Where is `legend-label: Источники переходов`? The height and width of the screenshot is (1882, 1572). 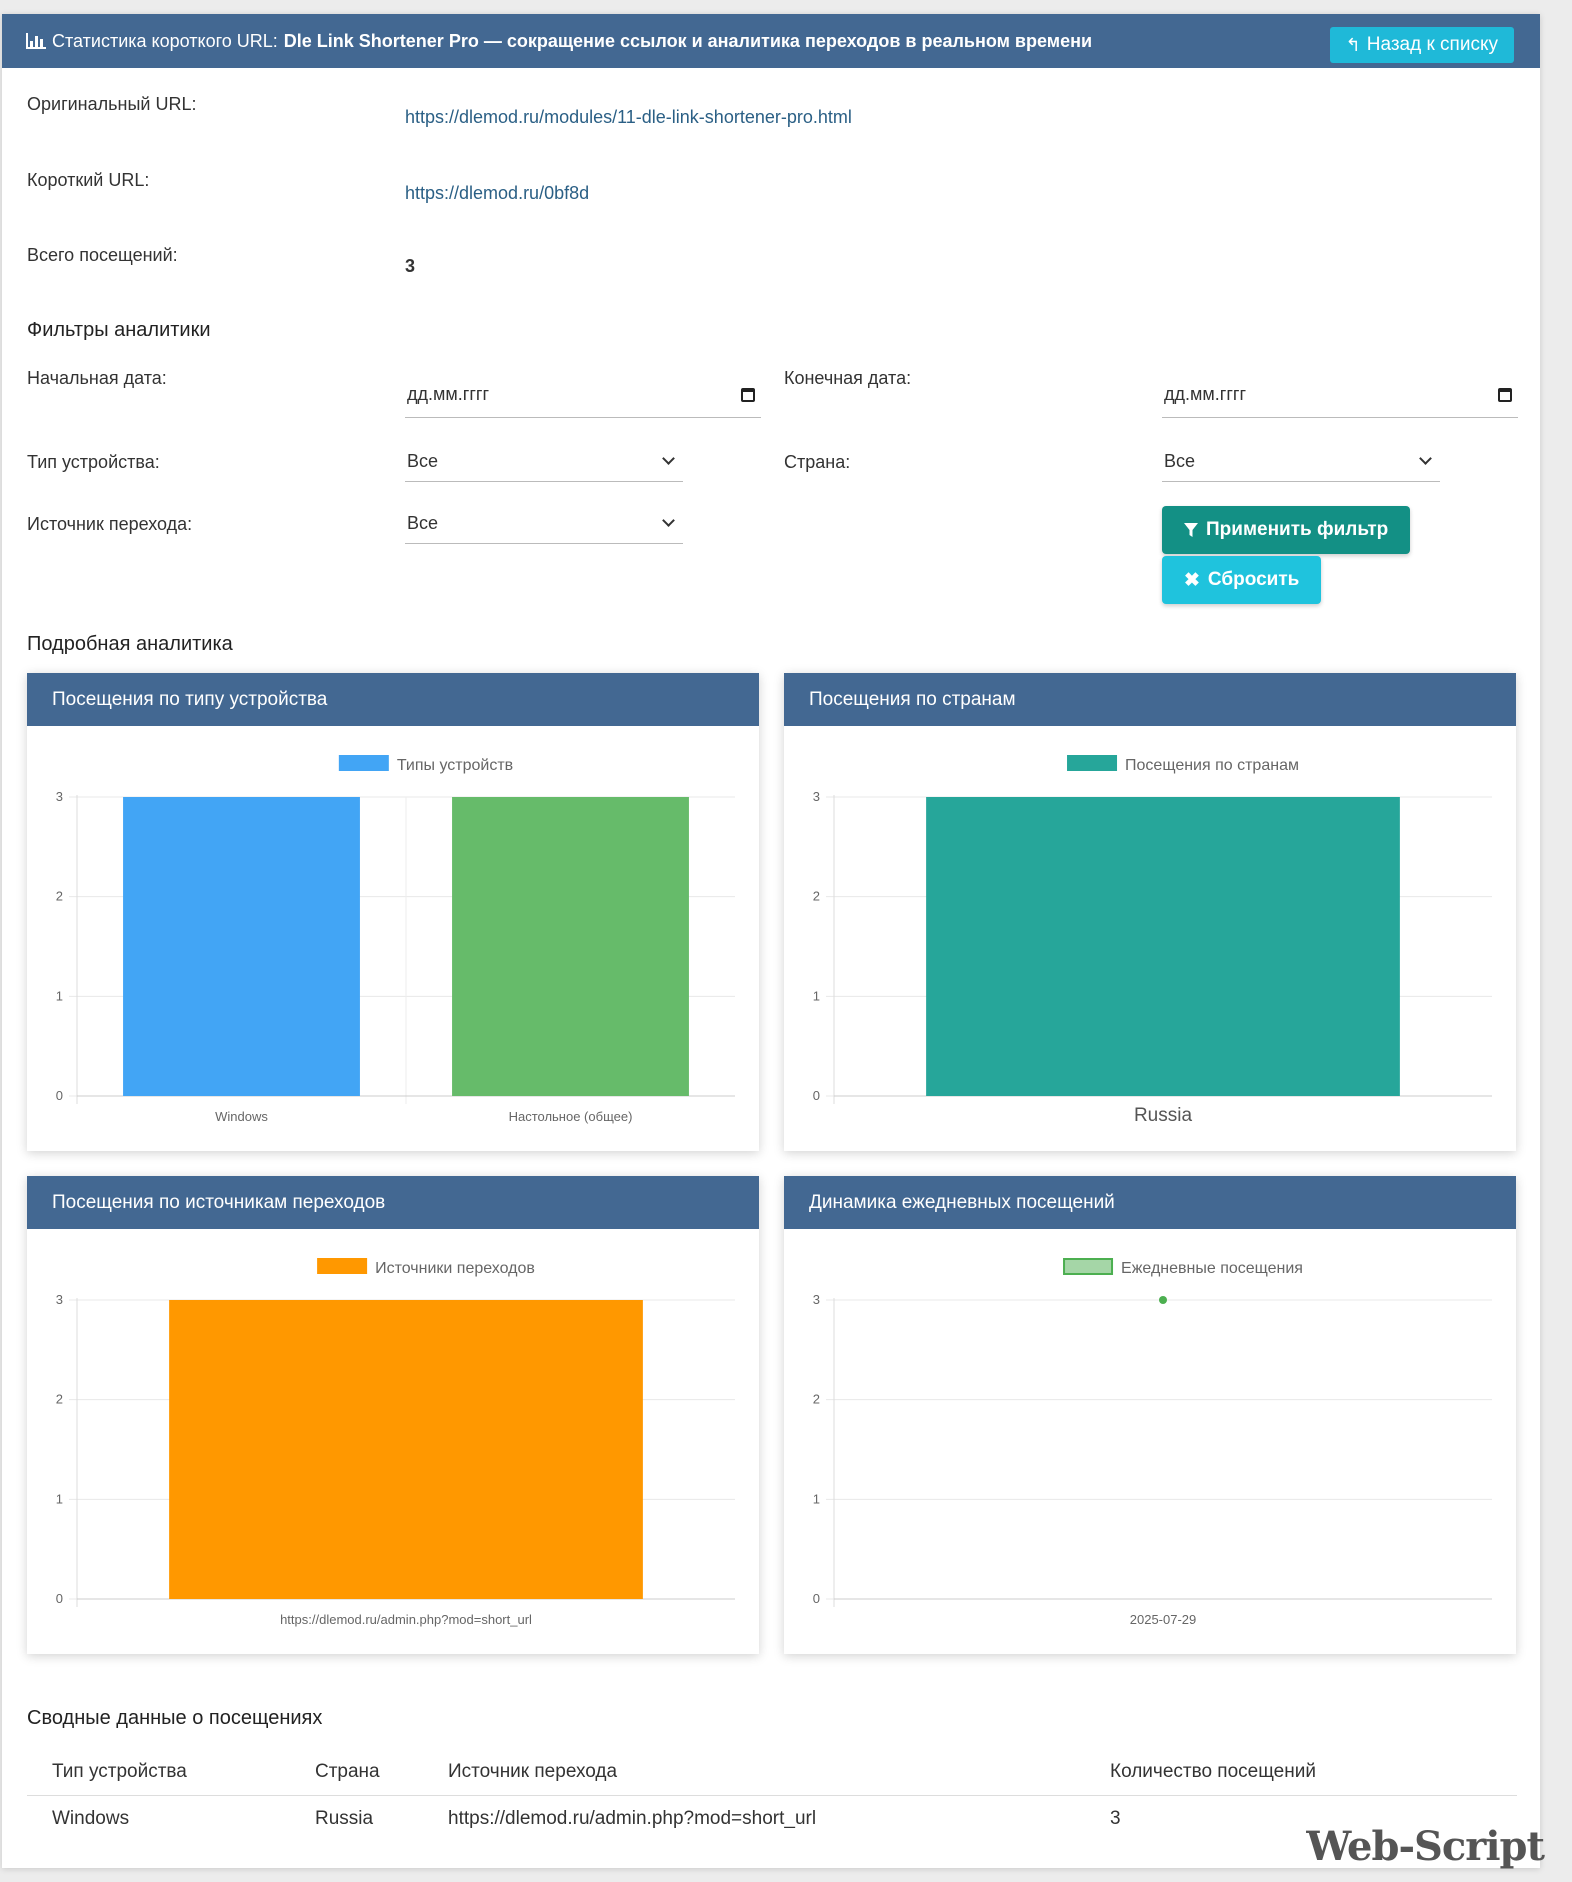 legend-label: Источники переходов is located at coordinates (455, 1268).